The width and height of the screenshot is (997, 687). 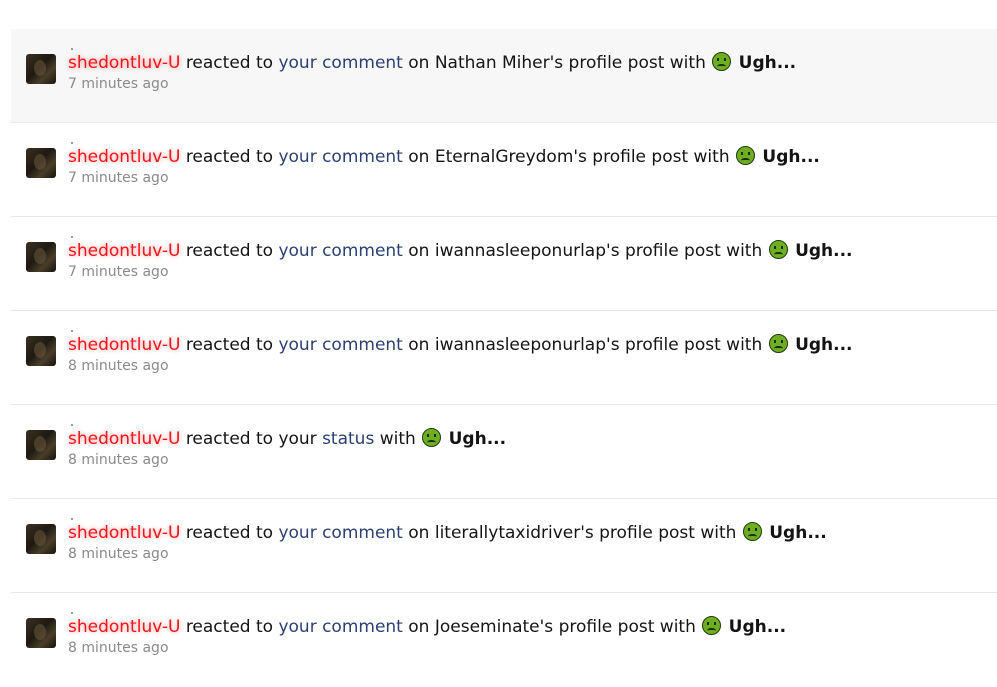 I want to click on alert-context: on Joeseminate's profile post with, so click(x=552, y=627).